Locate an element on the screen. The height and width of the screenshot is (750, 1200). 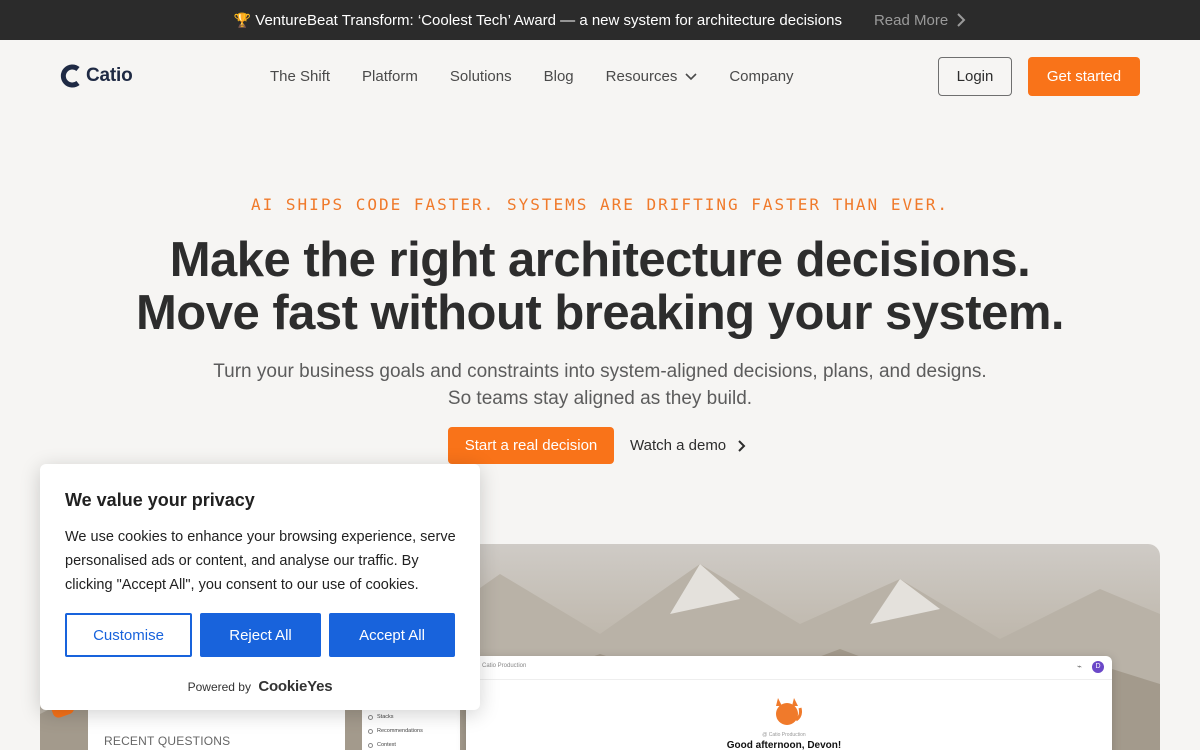
app-greeting: Good afternoon, Devon! is located at coordinates (784, 745).